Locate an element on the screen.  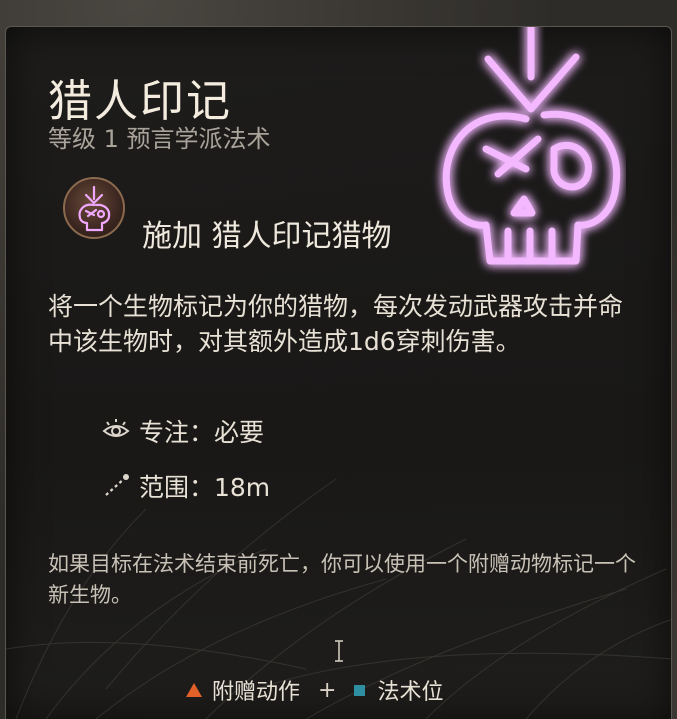
hunters-mark-skull-icon is located at coordinates (531, 146).